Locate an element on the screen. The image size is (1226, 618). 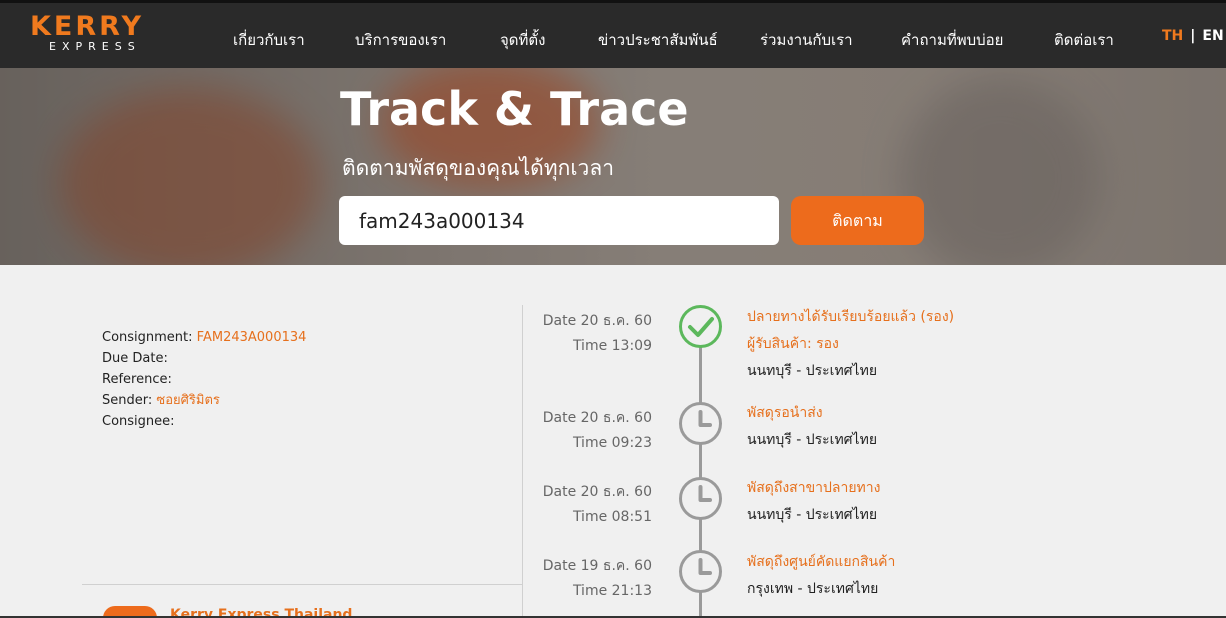
consignment-row: Consignment: FAM243A000134 is located at coordinates (204, 337).